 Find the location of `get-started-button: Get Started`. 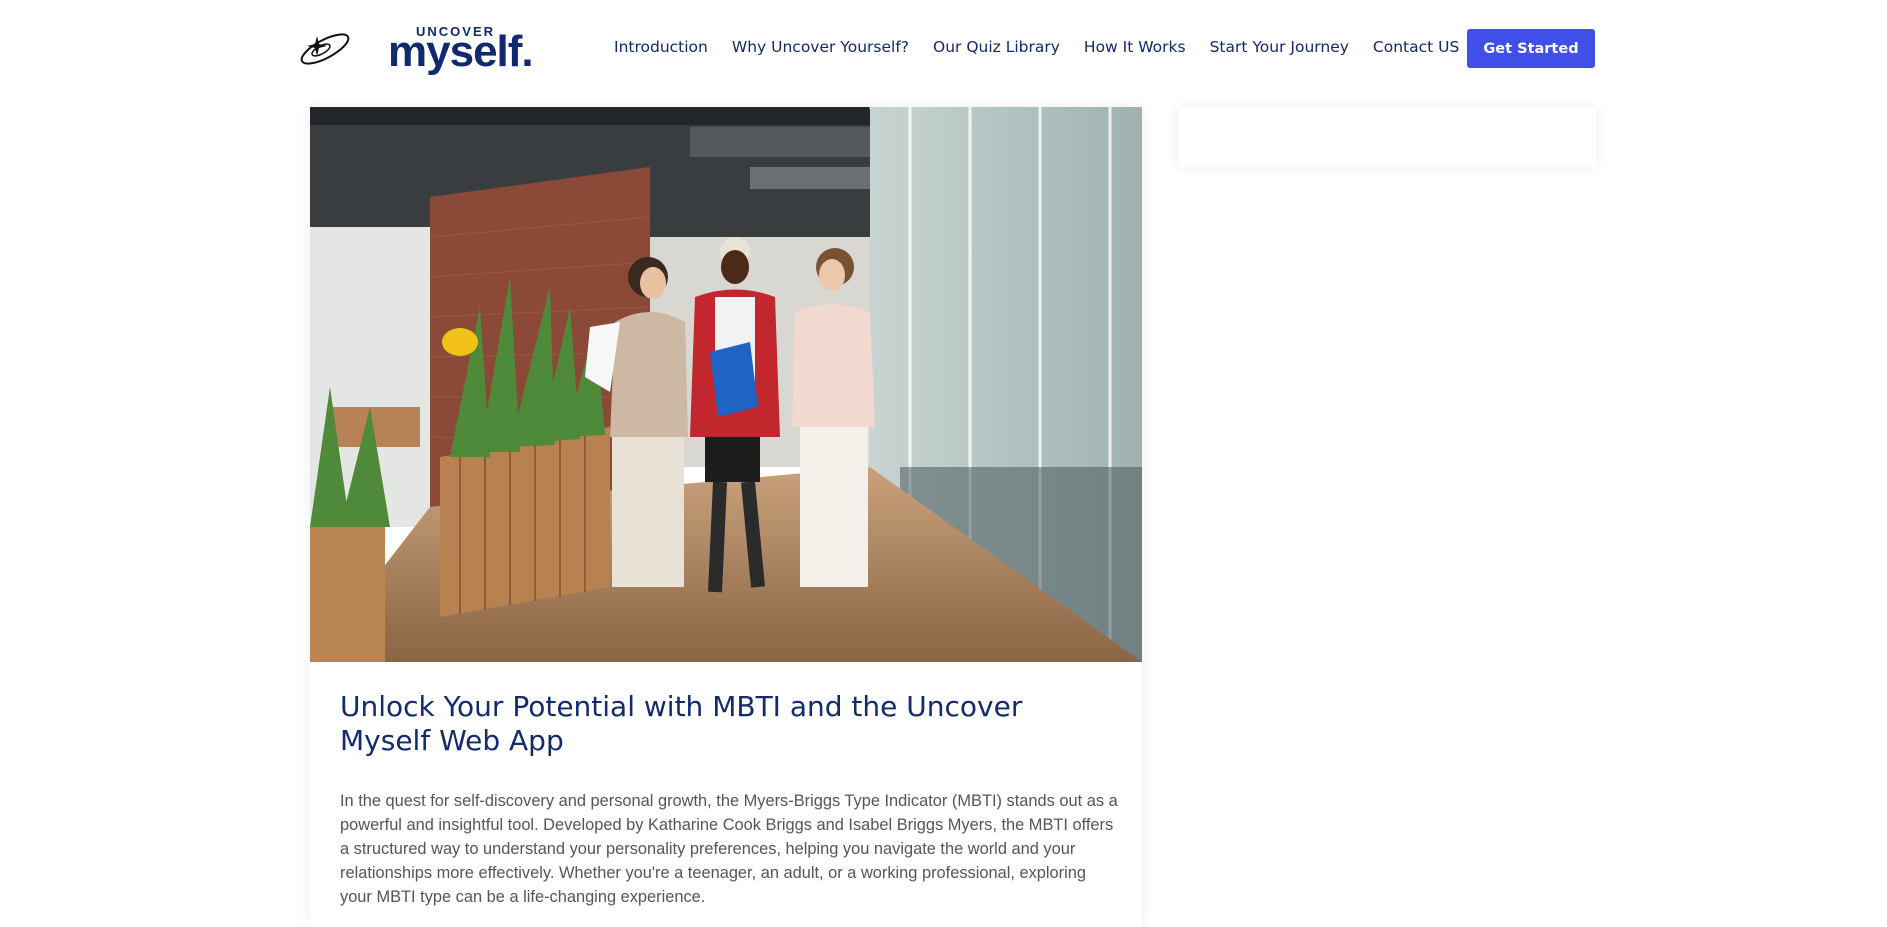

get-started-button: Get Started is located at coordinates (1531, 48).